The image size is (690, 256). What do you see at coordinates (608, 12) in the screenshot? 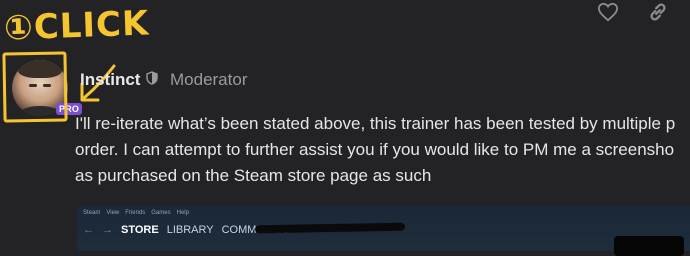
I see `heart-icon` at bounding box center [608, 12].